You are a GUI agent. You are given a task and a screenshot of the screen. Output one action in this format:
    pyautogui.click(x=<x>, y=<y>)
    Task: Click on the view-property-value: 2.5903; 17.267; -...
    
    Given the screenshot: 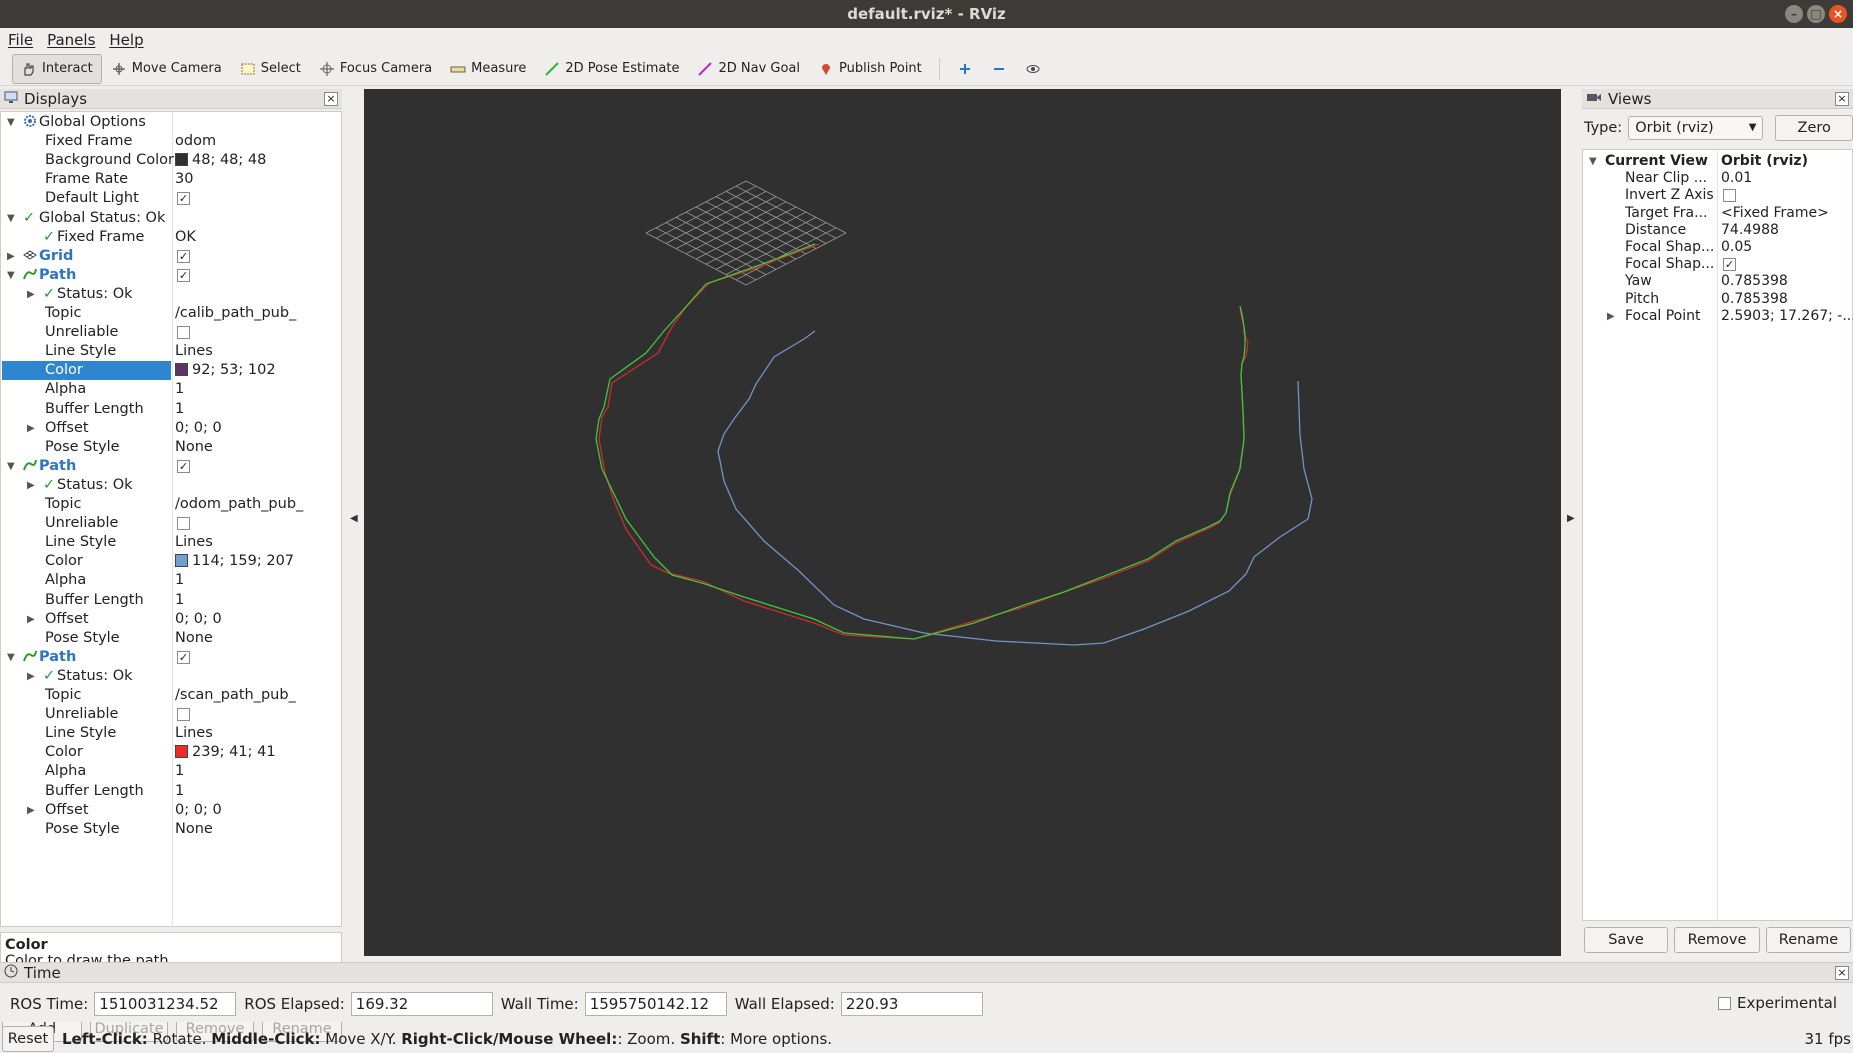 What is the action you would take?
    pyautogui.click(x=1787, y=316)
    